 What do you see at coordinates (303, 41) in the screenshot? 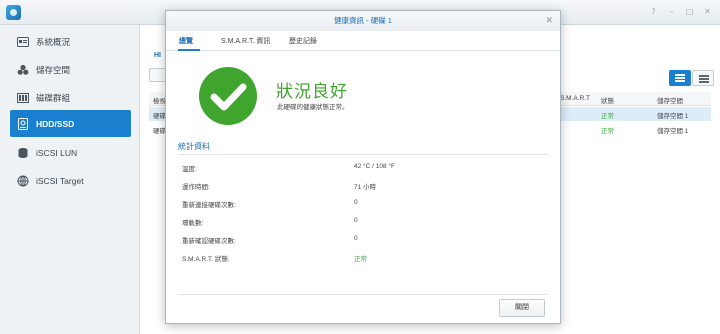
I see `tab-history: 歷史記錄` at bounding box center [303, 41].